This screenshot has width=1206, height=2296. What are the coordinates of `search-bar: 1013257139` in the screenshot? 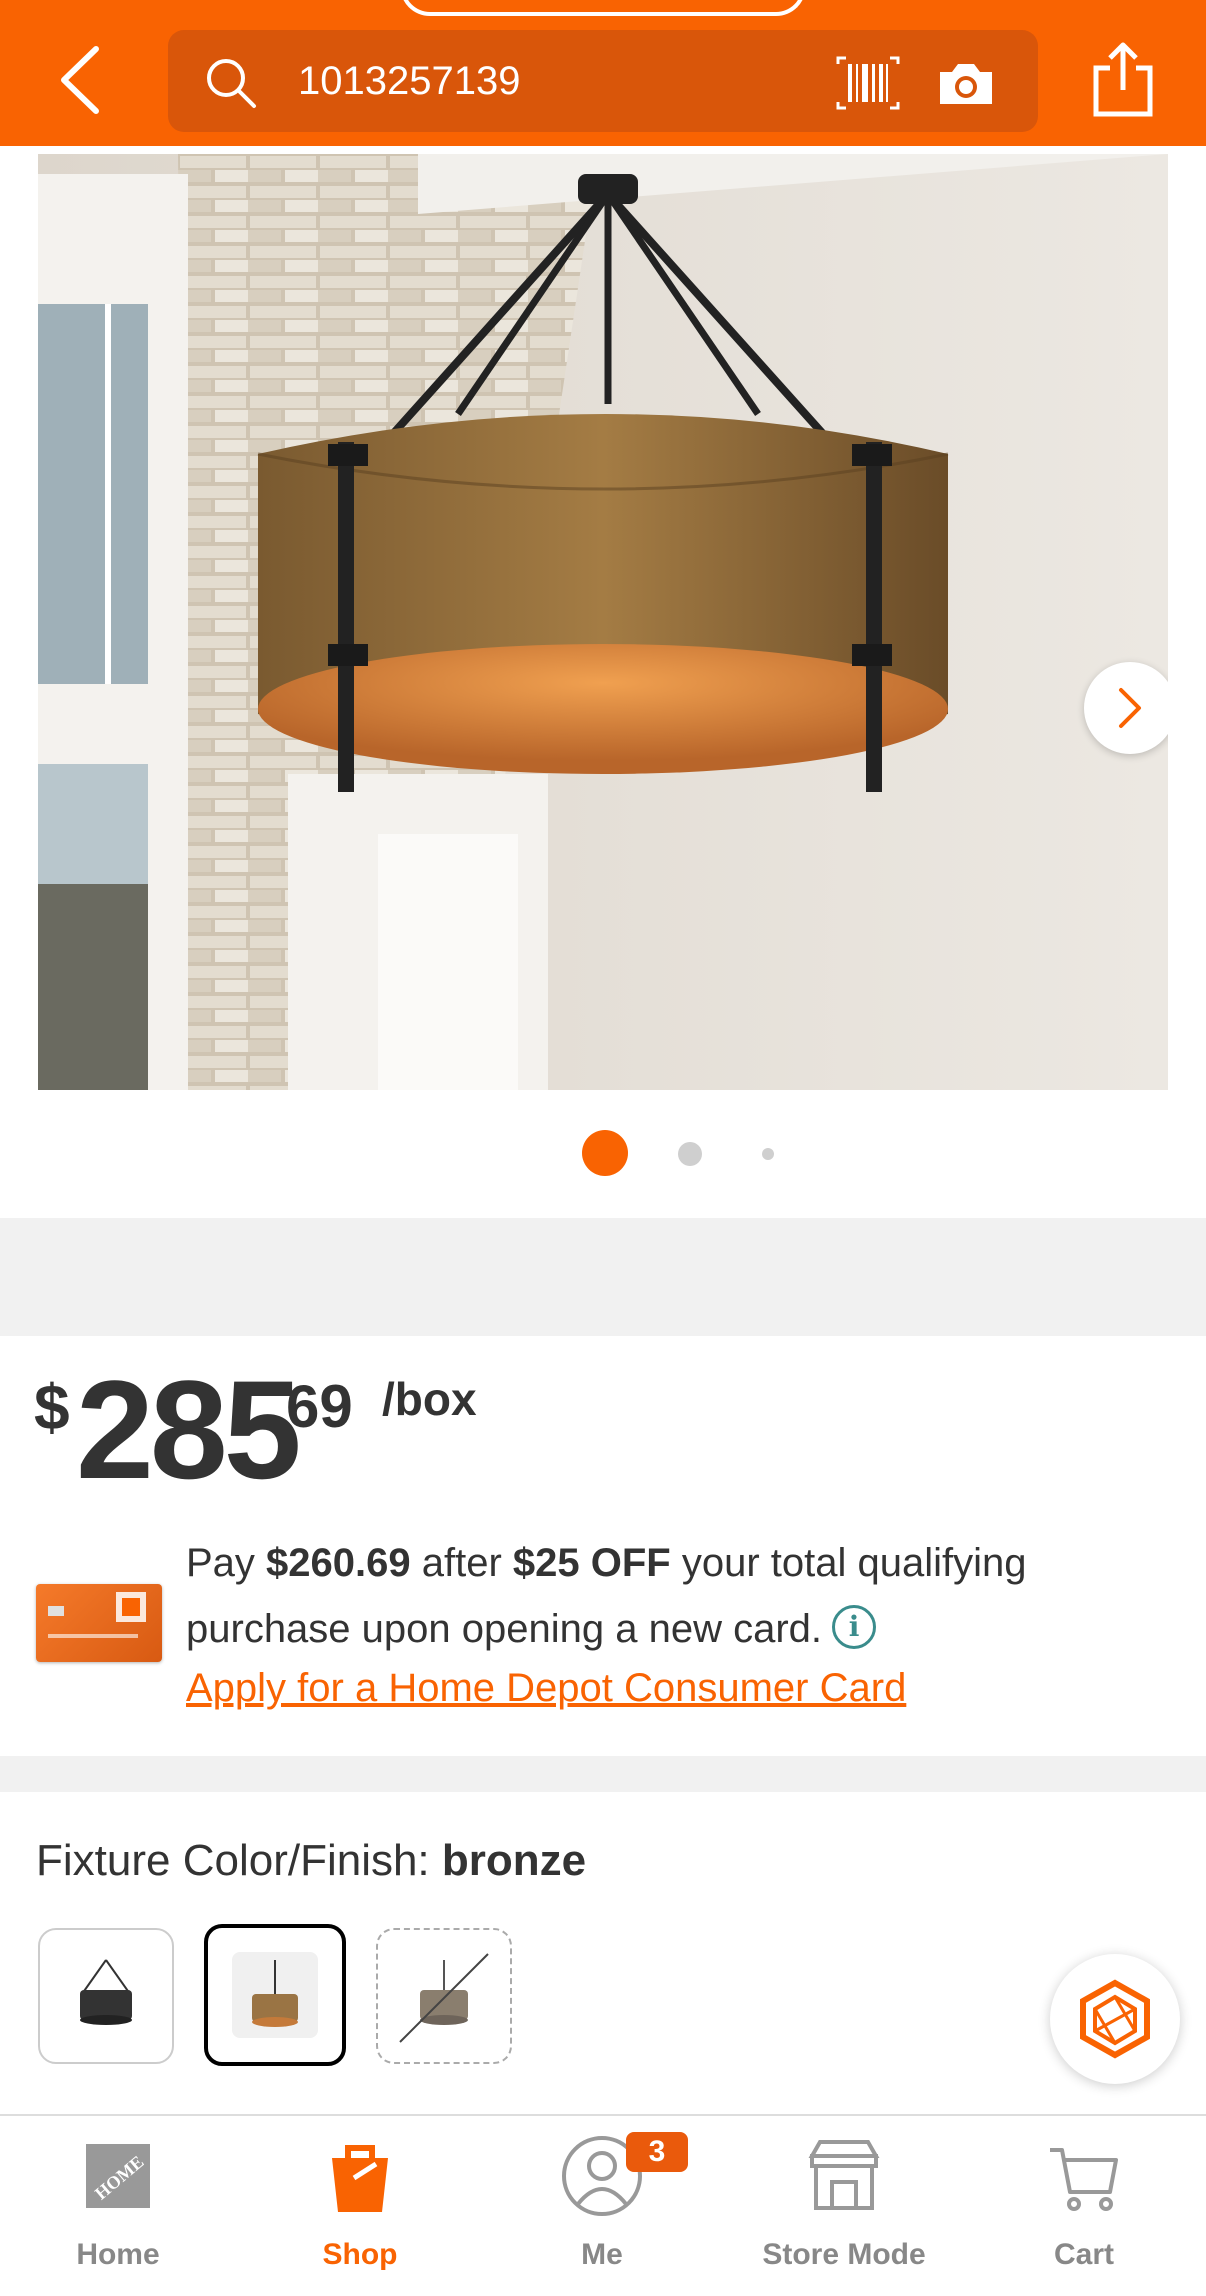 It's located at (603, 81).